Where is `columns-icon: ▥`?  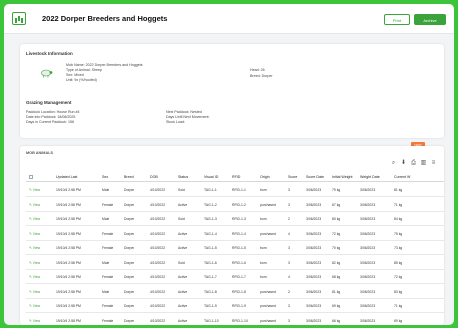
columns-icon: ▥ is located at coordinates (423, 163).